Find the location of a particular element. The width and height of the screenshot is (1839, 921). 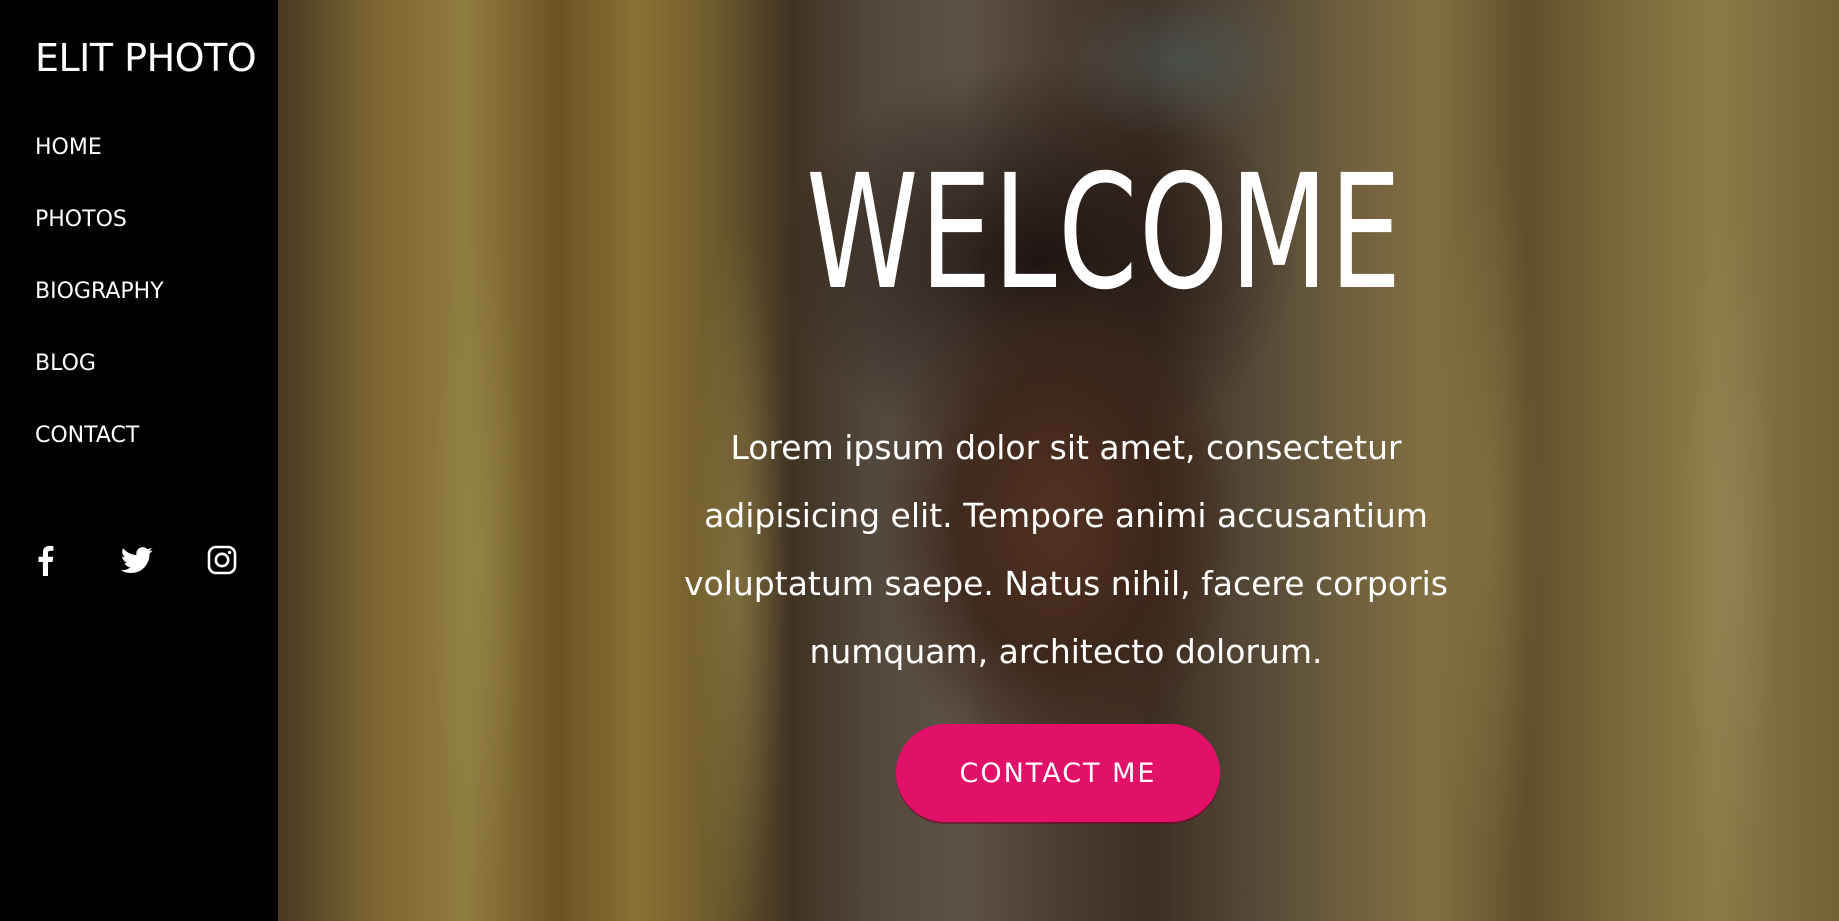

hero-title: WELCOME is located at coordinates (1104, 233).